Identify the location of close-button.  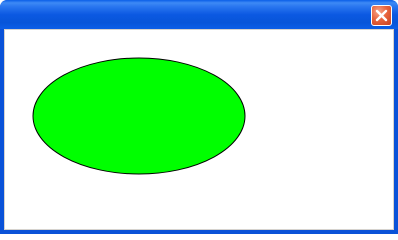
(381, 15).